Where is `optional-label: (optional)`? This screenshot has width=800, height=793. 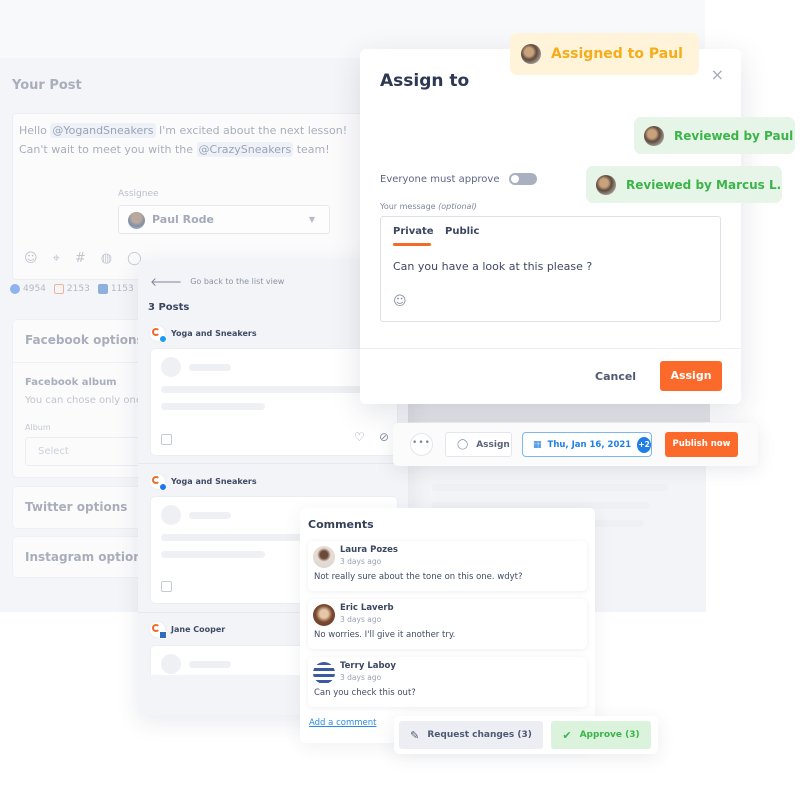
optional-label: (optional) is located at coordinates (457, 206).